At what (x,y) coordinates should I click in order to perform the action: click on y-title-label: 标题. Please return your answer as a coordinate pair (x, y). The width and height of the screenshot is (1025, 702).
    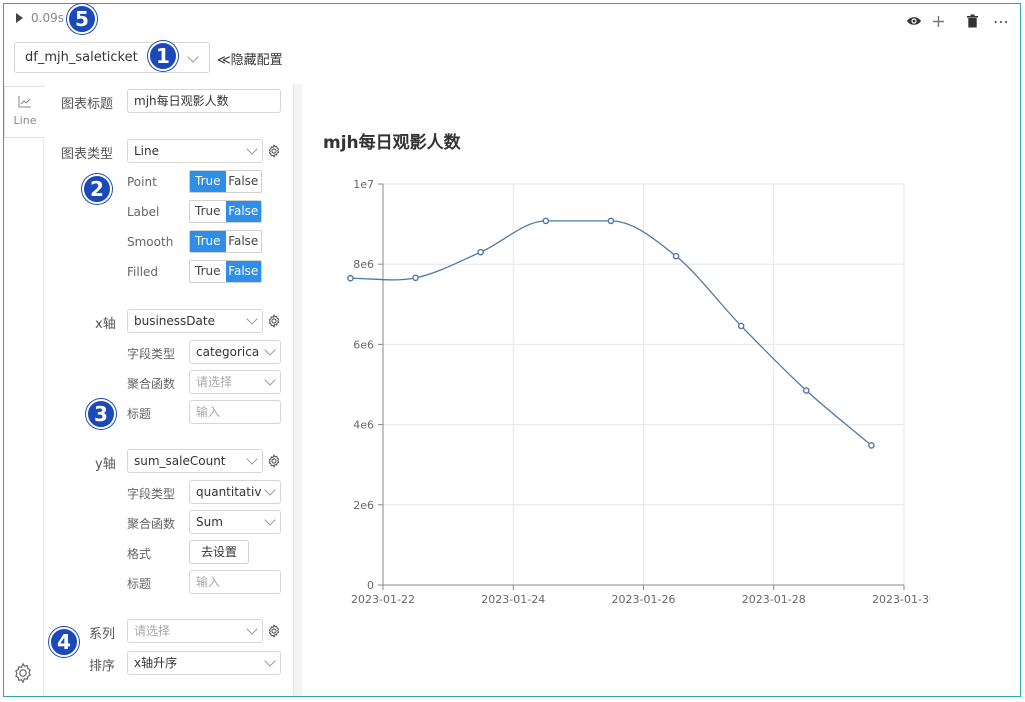
    Looking at the image, I should click on (139, 584).